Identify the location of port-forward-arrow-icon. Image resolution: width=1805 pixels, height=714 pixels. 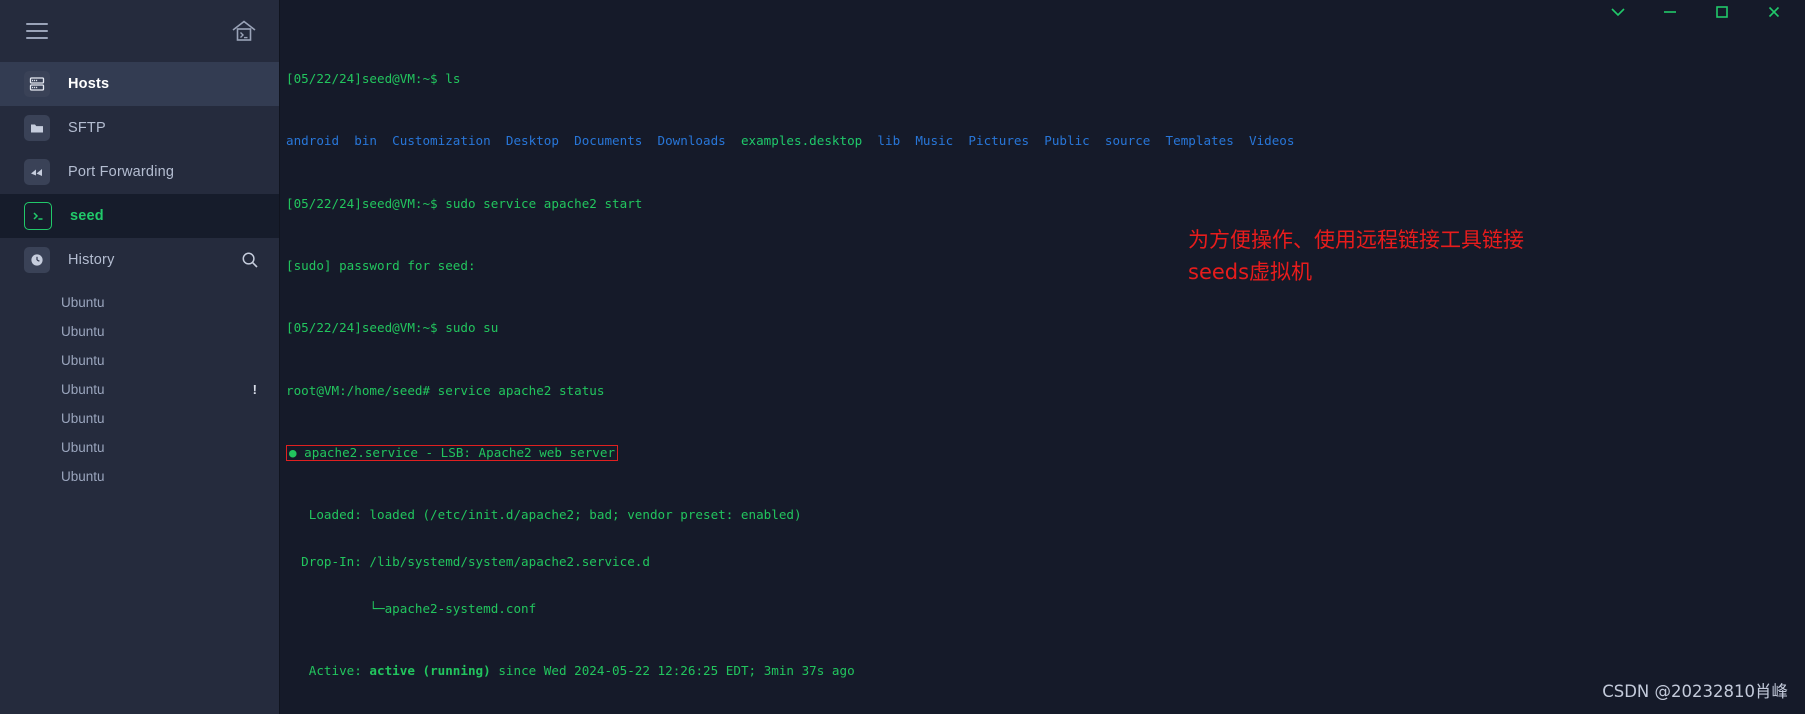
(37, 172).